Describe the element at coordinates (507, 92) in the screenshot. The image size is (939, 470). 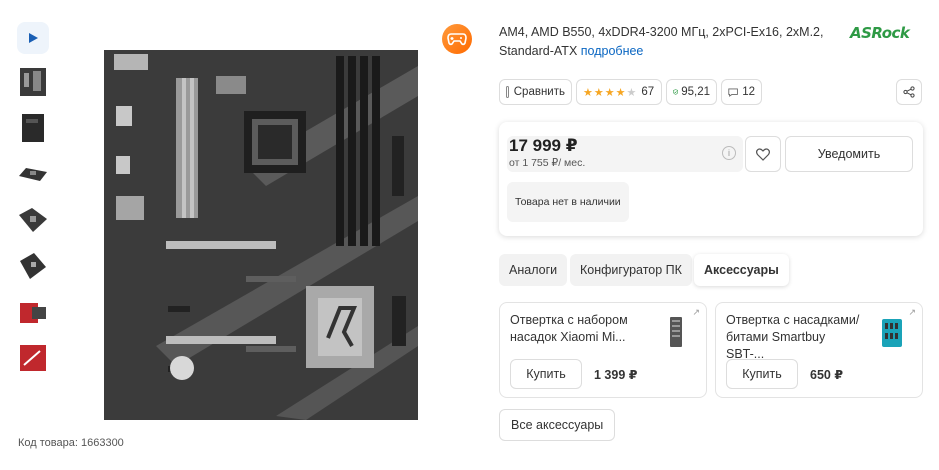
I see `compare-checkbox` at that location.